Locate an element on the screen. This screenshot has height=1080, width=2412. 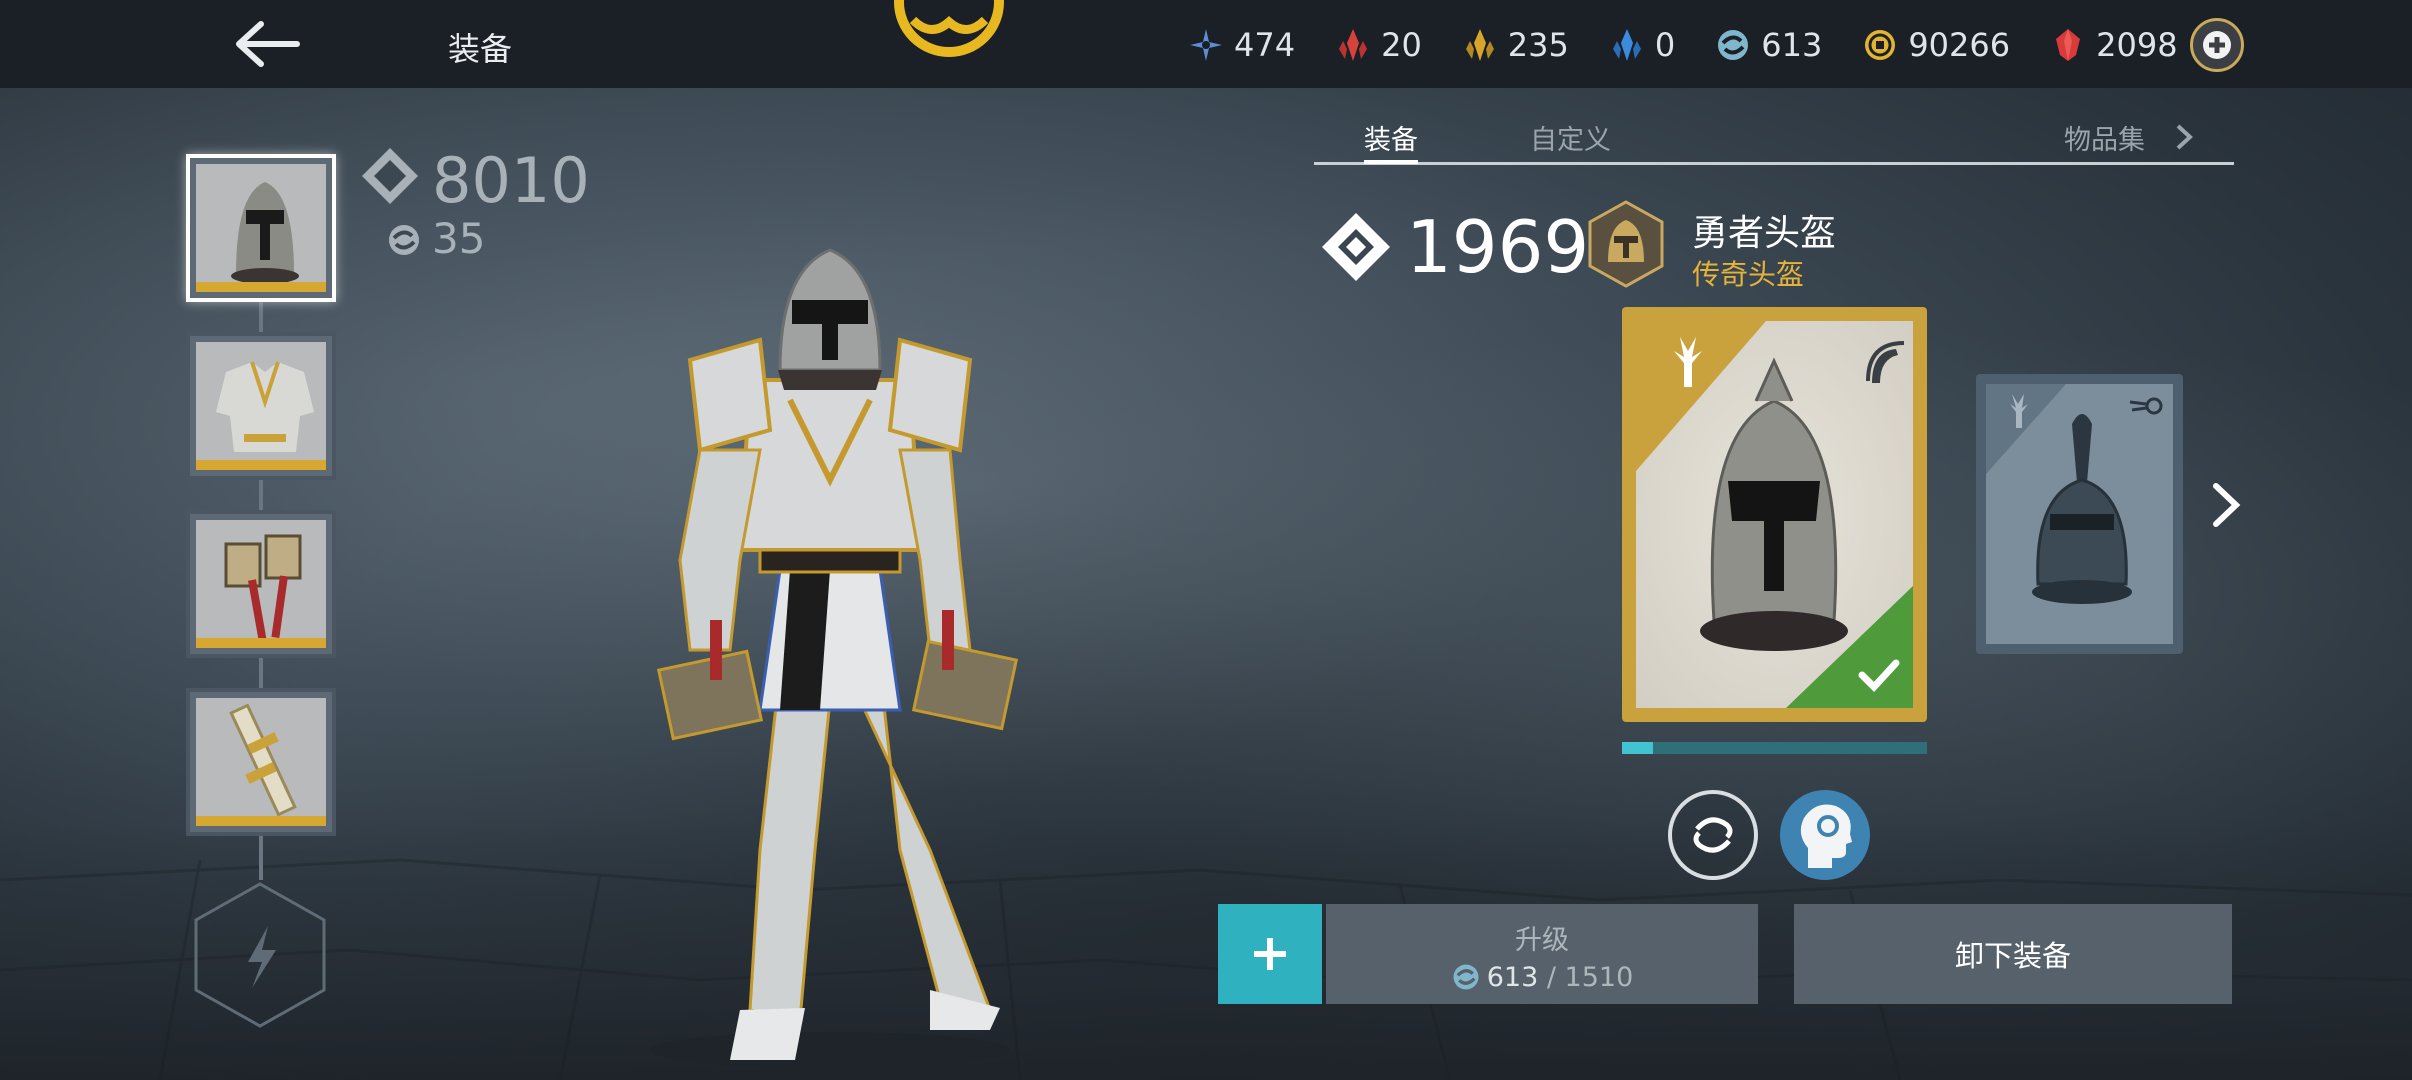
upgrade-label: 升级 is located at coordinates (1542, 940).